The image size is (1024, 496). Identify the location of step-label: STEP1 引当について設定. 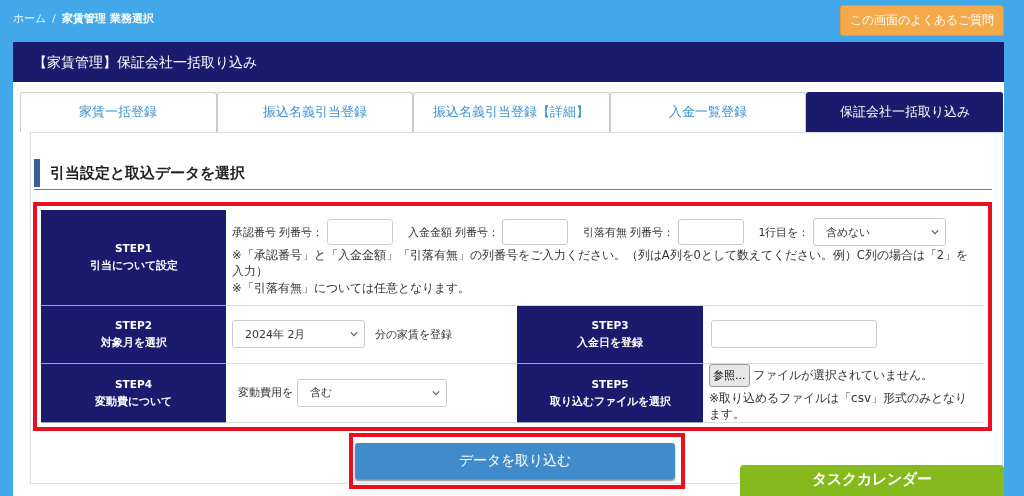
(133, 258).